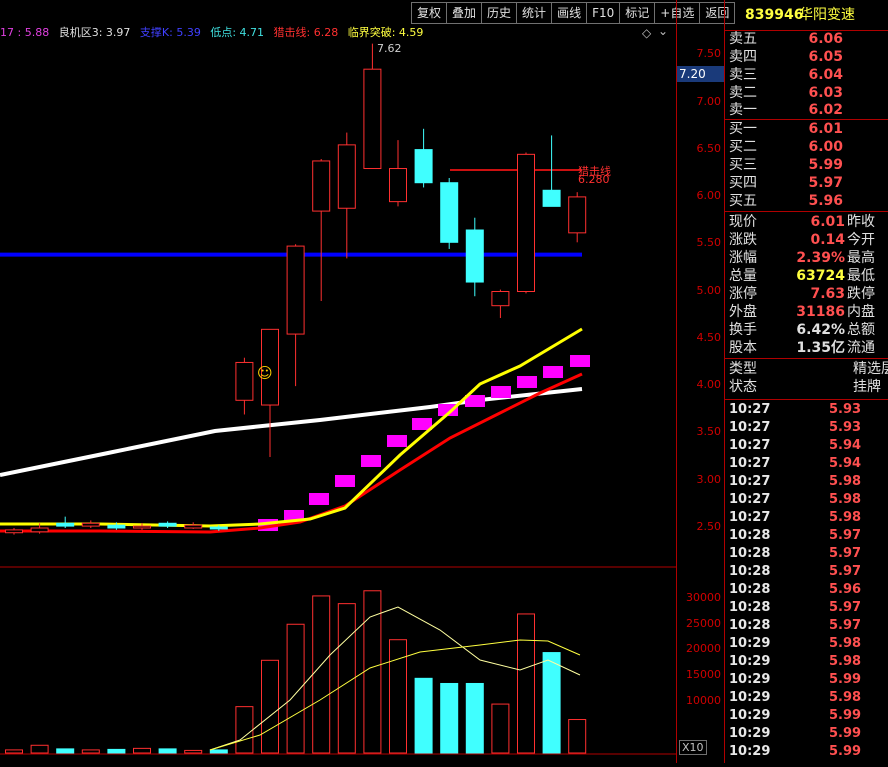 This screenshot has width=888, height=767. Describe the element at coordinates (806, 222) in the screenshot. I see `stat-row: 现价 6.01 昨收` at that location.